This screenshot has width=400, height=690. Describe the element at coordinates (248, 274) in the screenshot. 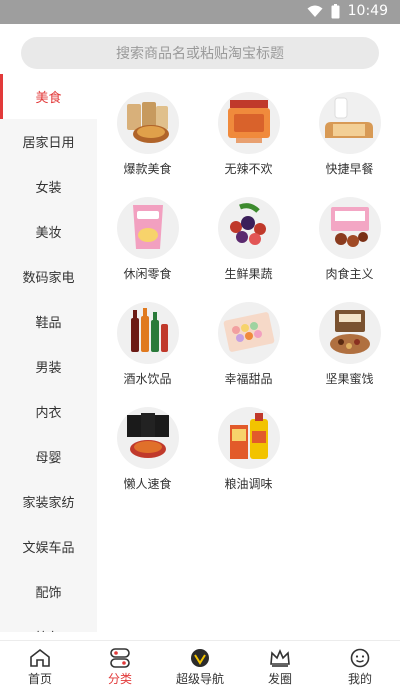

I see `subcategory-label: 生鲜果蔬` at that location.